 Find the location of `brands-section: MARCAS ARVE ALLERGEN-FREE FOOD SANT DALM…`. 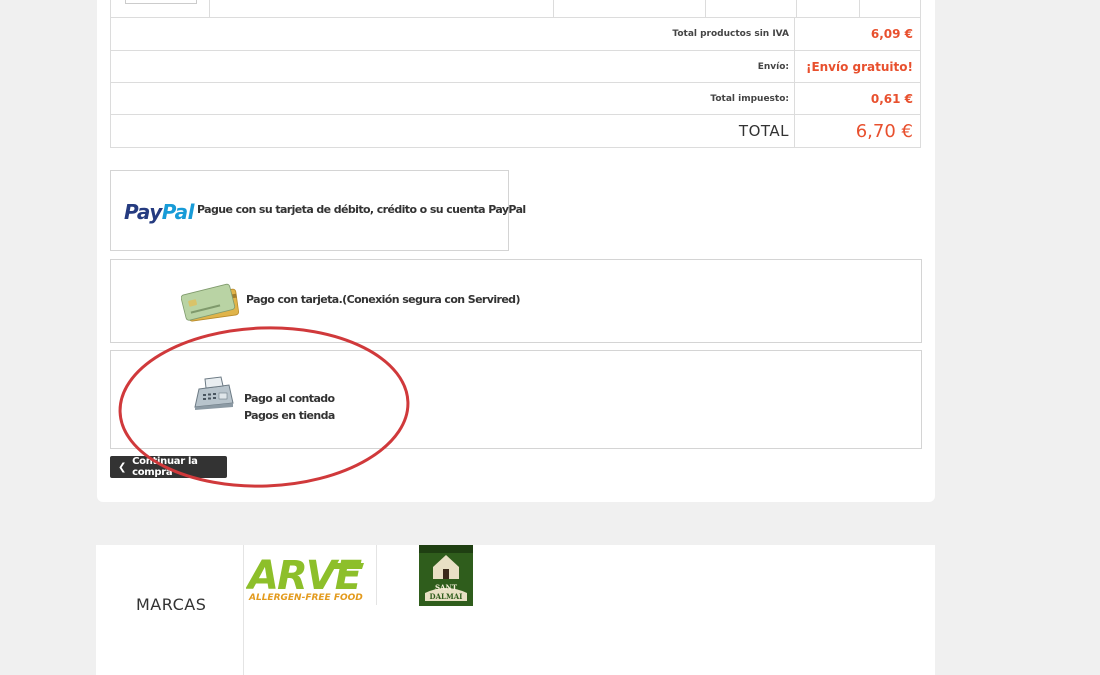

brands-section: MARCAS ARVE ALLERGEN-FREE FOOD SANT DALM… is located at coordinates (515, 610).